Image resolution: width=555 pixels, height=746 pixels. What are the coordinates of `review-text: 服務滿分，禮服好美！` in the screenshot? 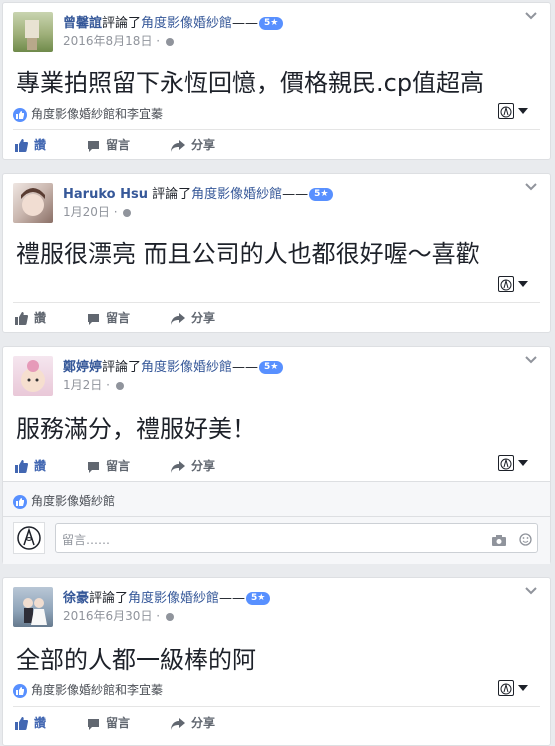 It's located at (136, 429).